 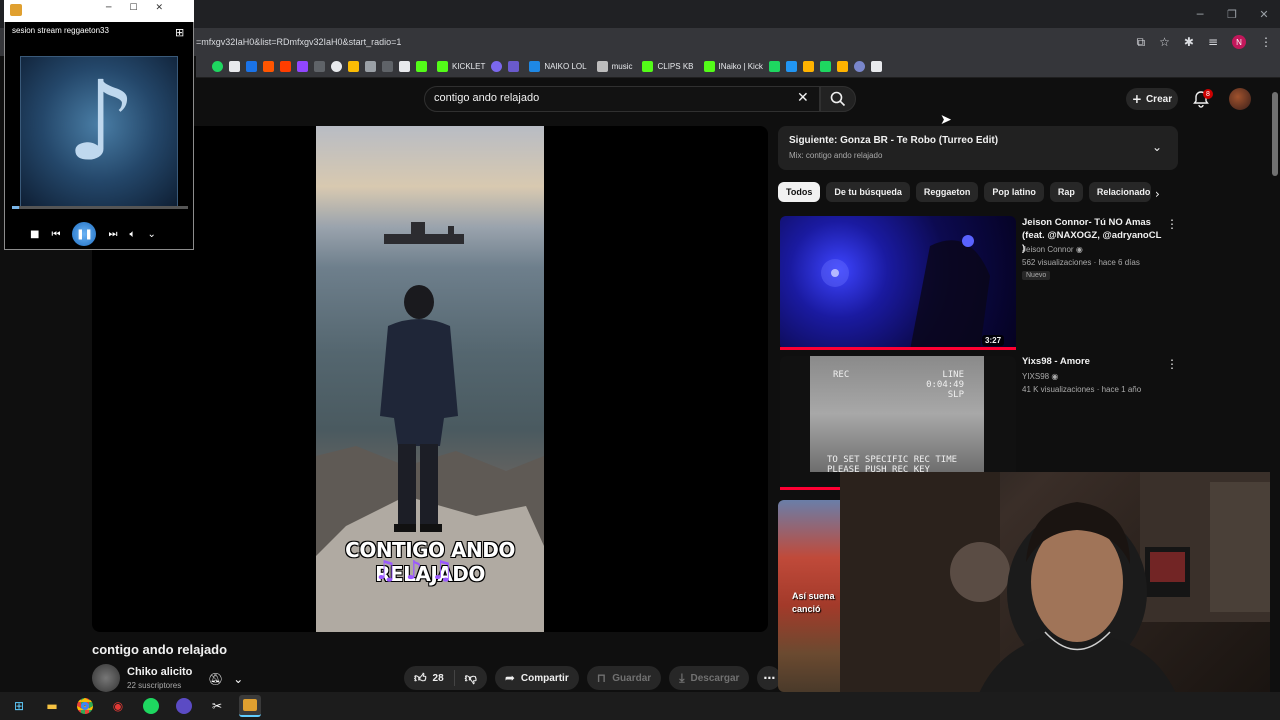 I want to click on media-controls-icon: ≡, so click(x=1213, y=42).